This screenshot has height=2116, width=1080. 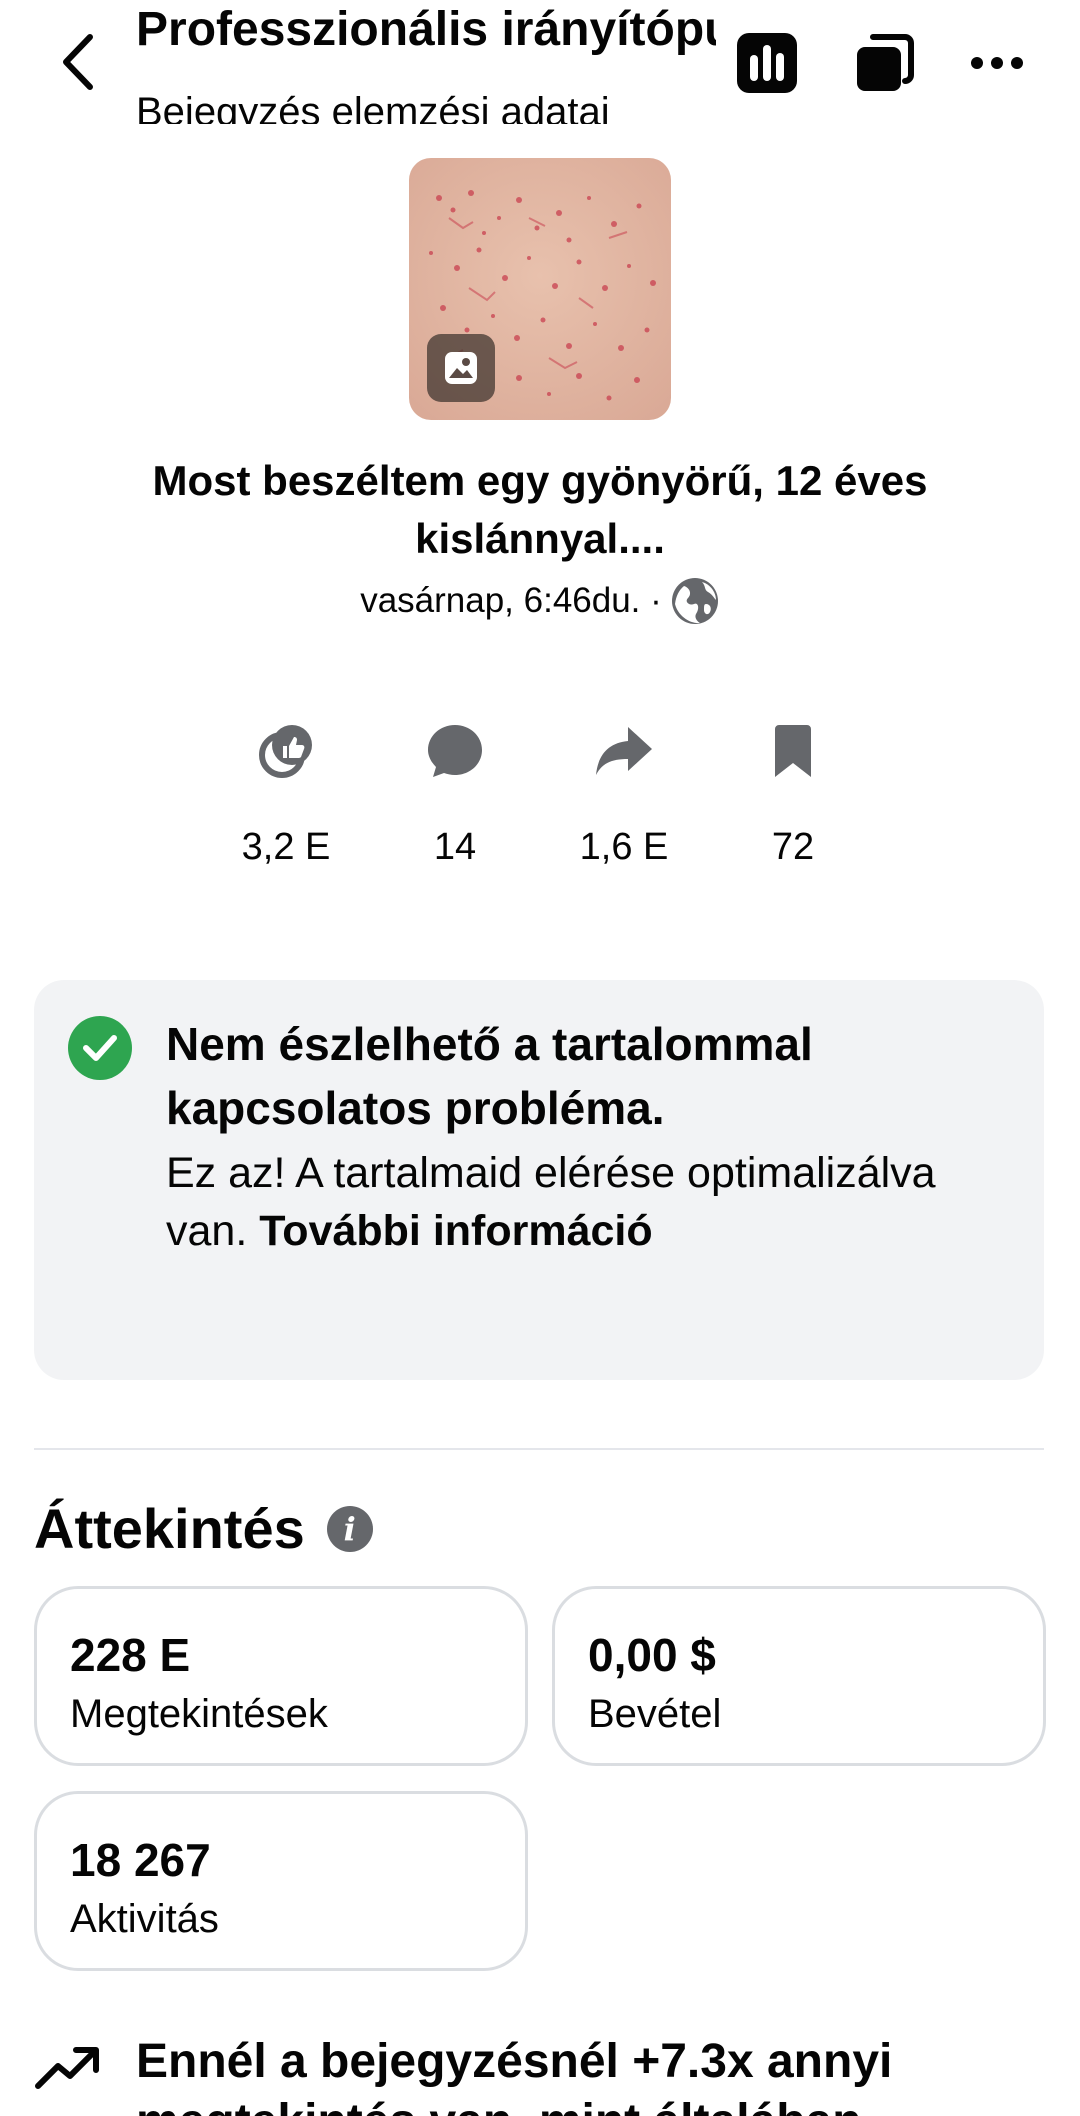 What do you see at coordinates (426, 29) in the screenshot?
I see `page-title: Professzionális irányítópult` at bounding box center [426, 29].